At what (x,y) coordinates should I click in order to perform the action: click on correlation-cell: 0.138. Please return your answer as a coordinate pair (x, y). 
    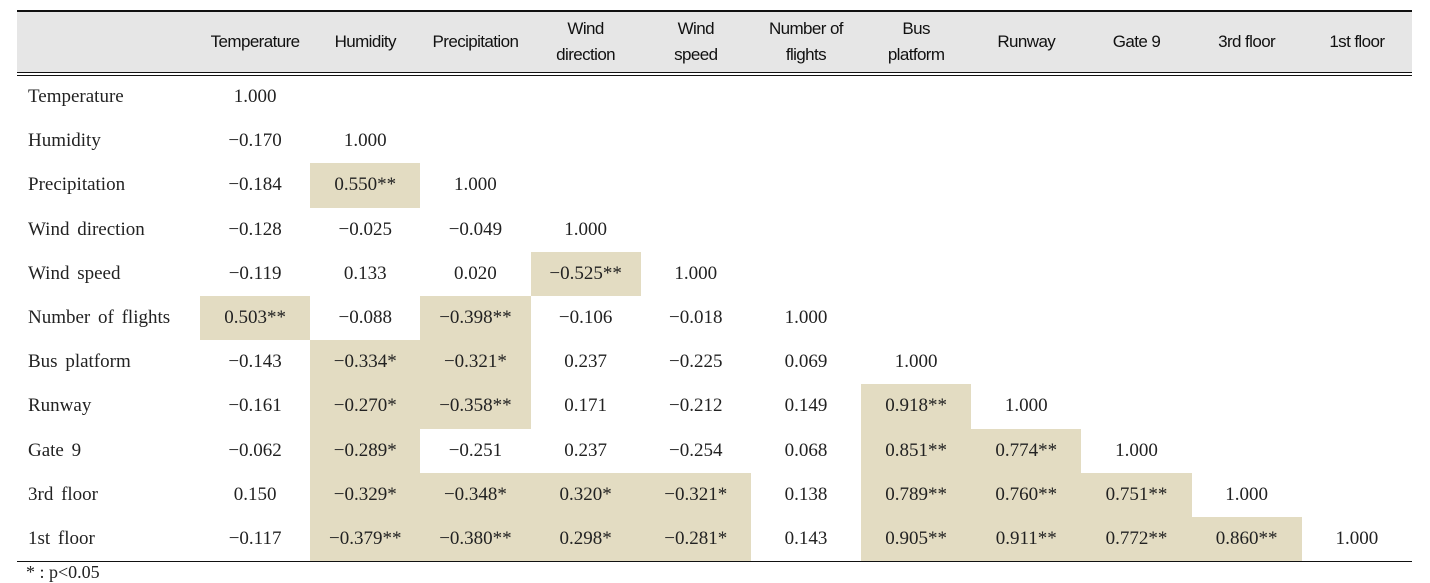
    Looking at the image, I should click on (806, 494).